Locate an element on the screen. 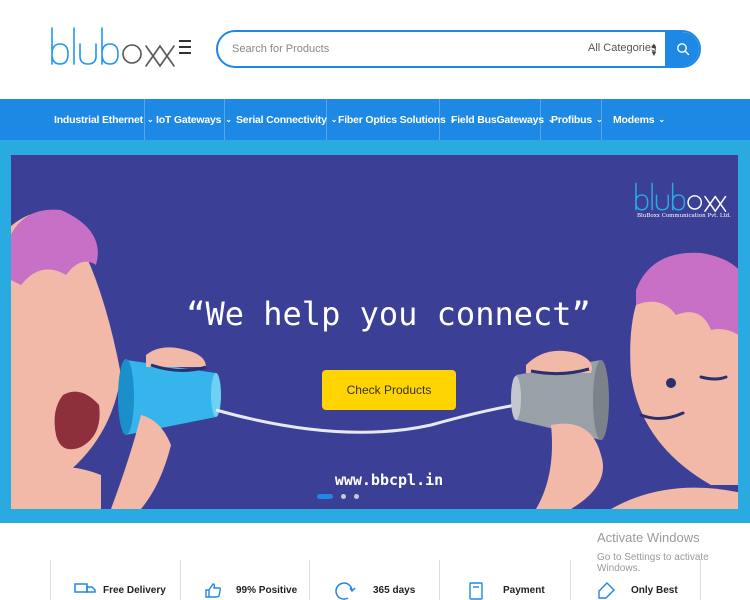 This screenshot has width=750, height=600. card-icon is located at coordinates (476, 591).